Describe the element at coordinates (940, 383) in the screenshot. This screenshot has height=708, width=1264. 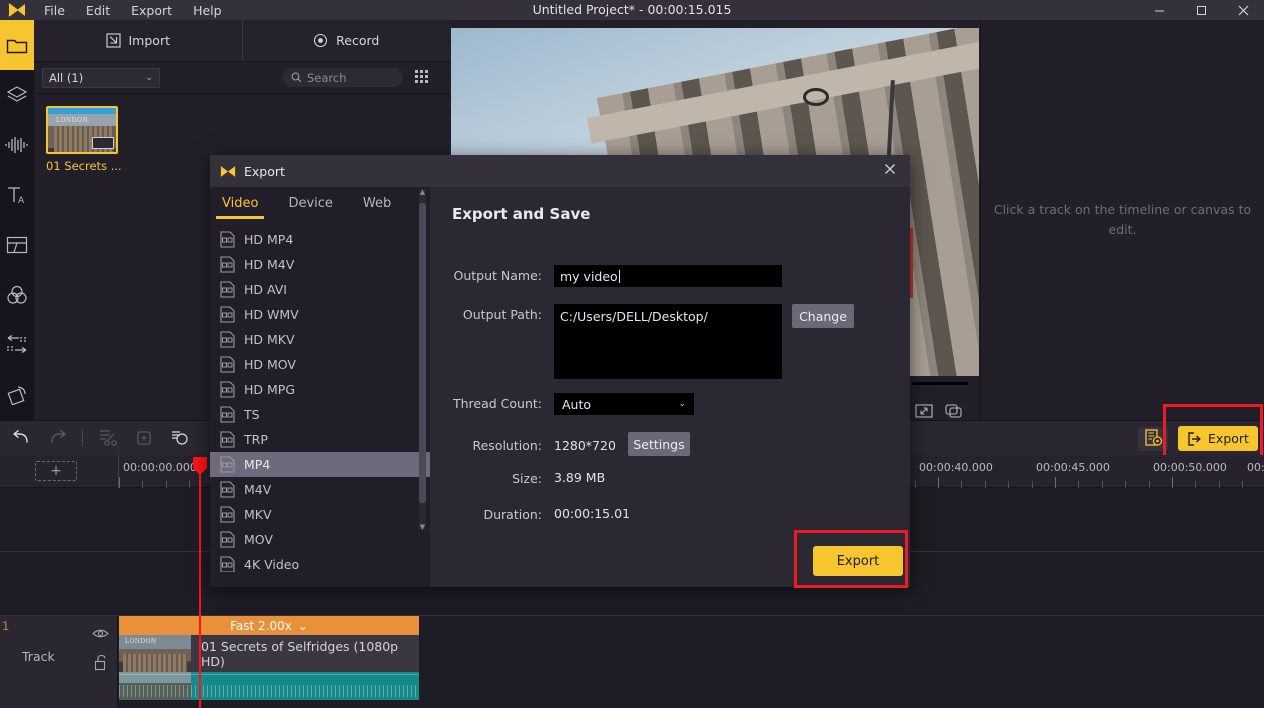
I see `preview-scrub-line` at that location.